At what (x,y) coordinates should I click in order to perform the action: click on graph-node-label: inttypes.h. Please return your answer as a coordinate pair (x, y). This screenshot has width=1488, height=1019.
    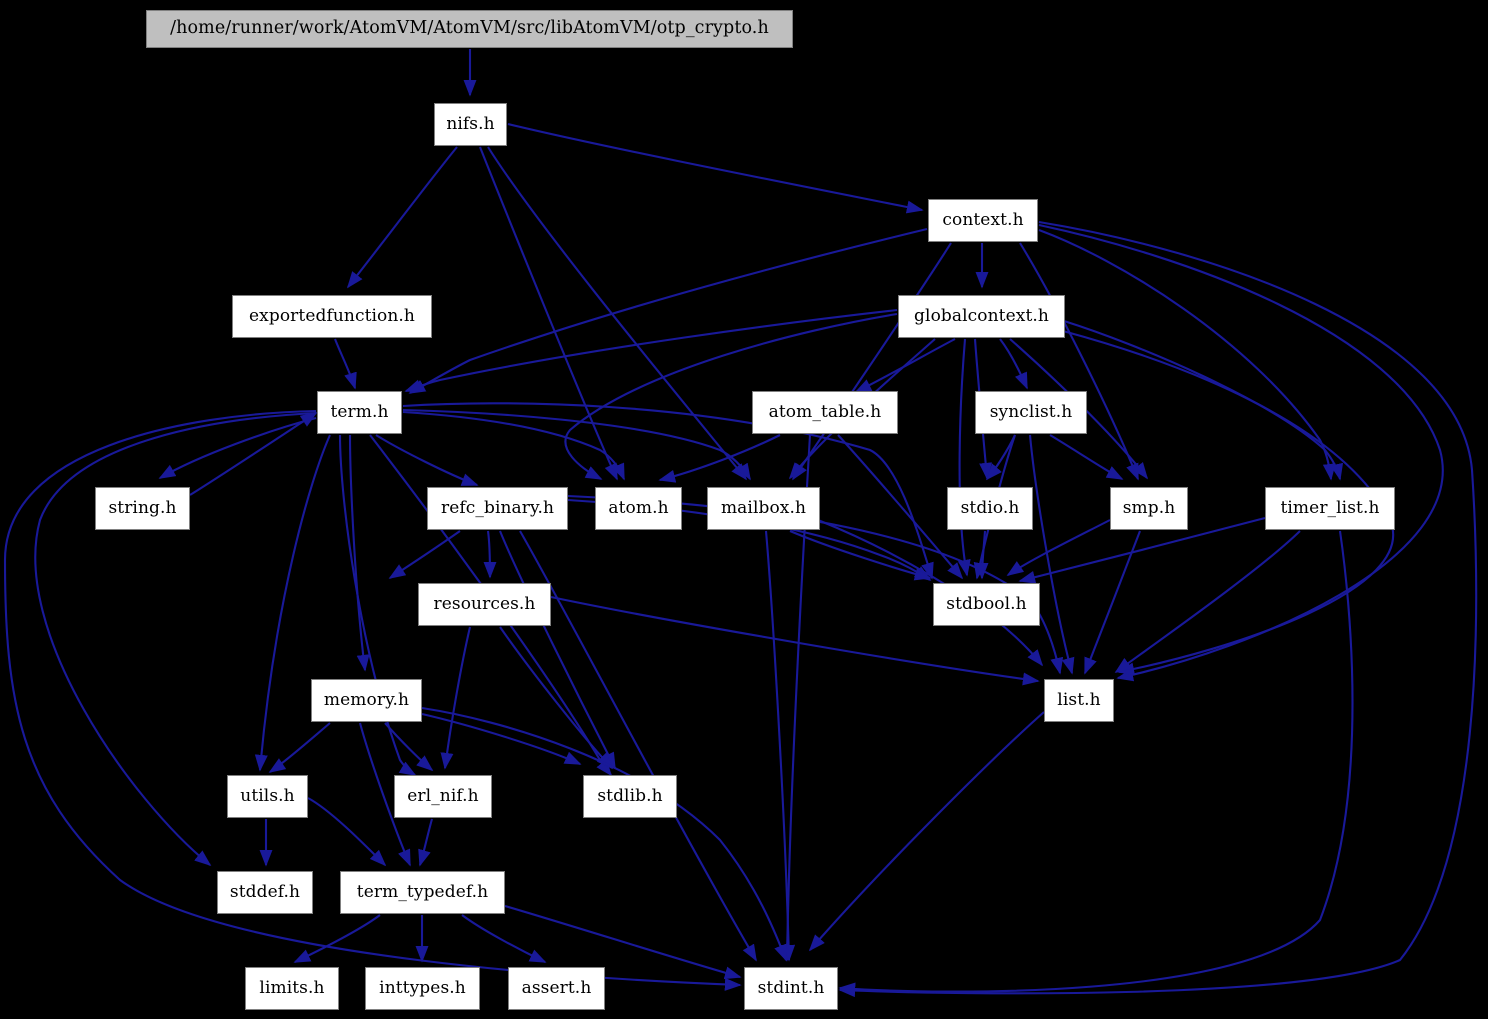
    Looking at the image, I should click on (422, 988).